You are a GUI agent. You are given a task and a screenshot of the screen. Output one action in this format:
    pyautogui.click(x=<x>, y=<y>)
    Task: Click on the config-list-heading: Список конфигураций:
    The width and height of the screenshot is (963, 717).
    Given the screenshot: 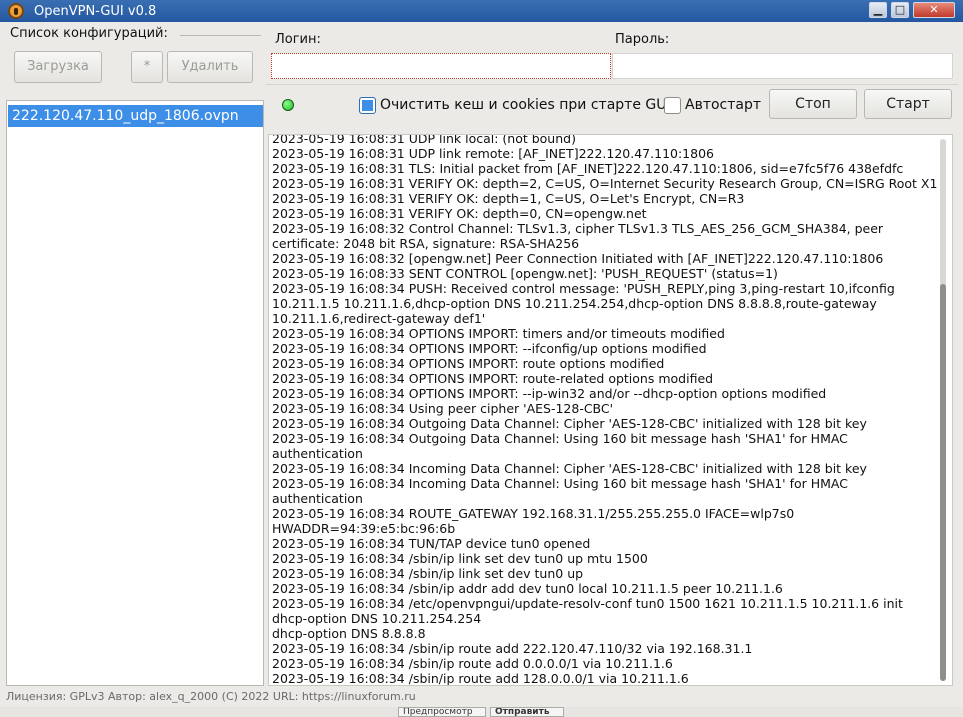 What is the action you would take?
    pyautogui.click(x=89, y=33)
    